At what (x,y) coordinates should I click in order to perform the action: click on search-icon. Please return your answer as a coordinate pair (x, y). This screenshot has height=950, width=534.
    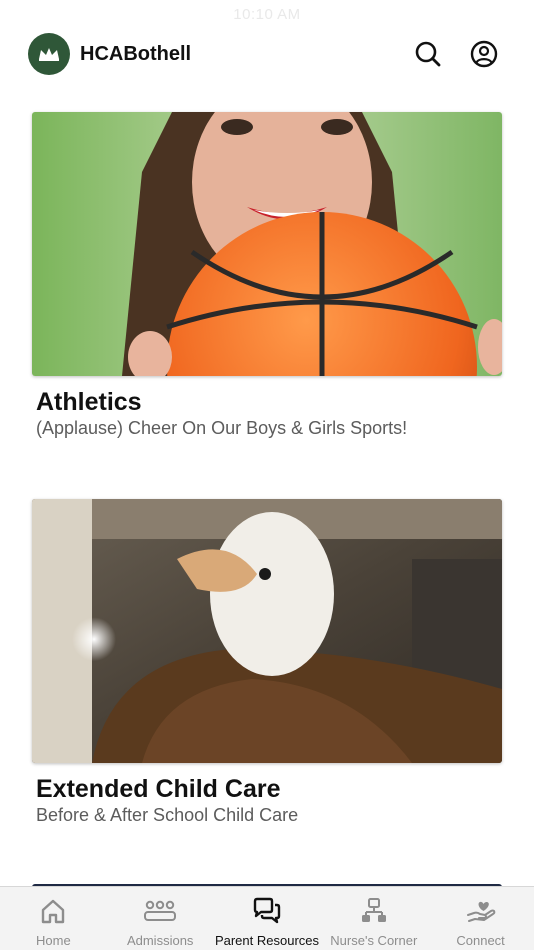
    Looking at the image, I should click on (428, 54).